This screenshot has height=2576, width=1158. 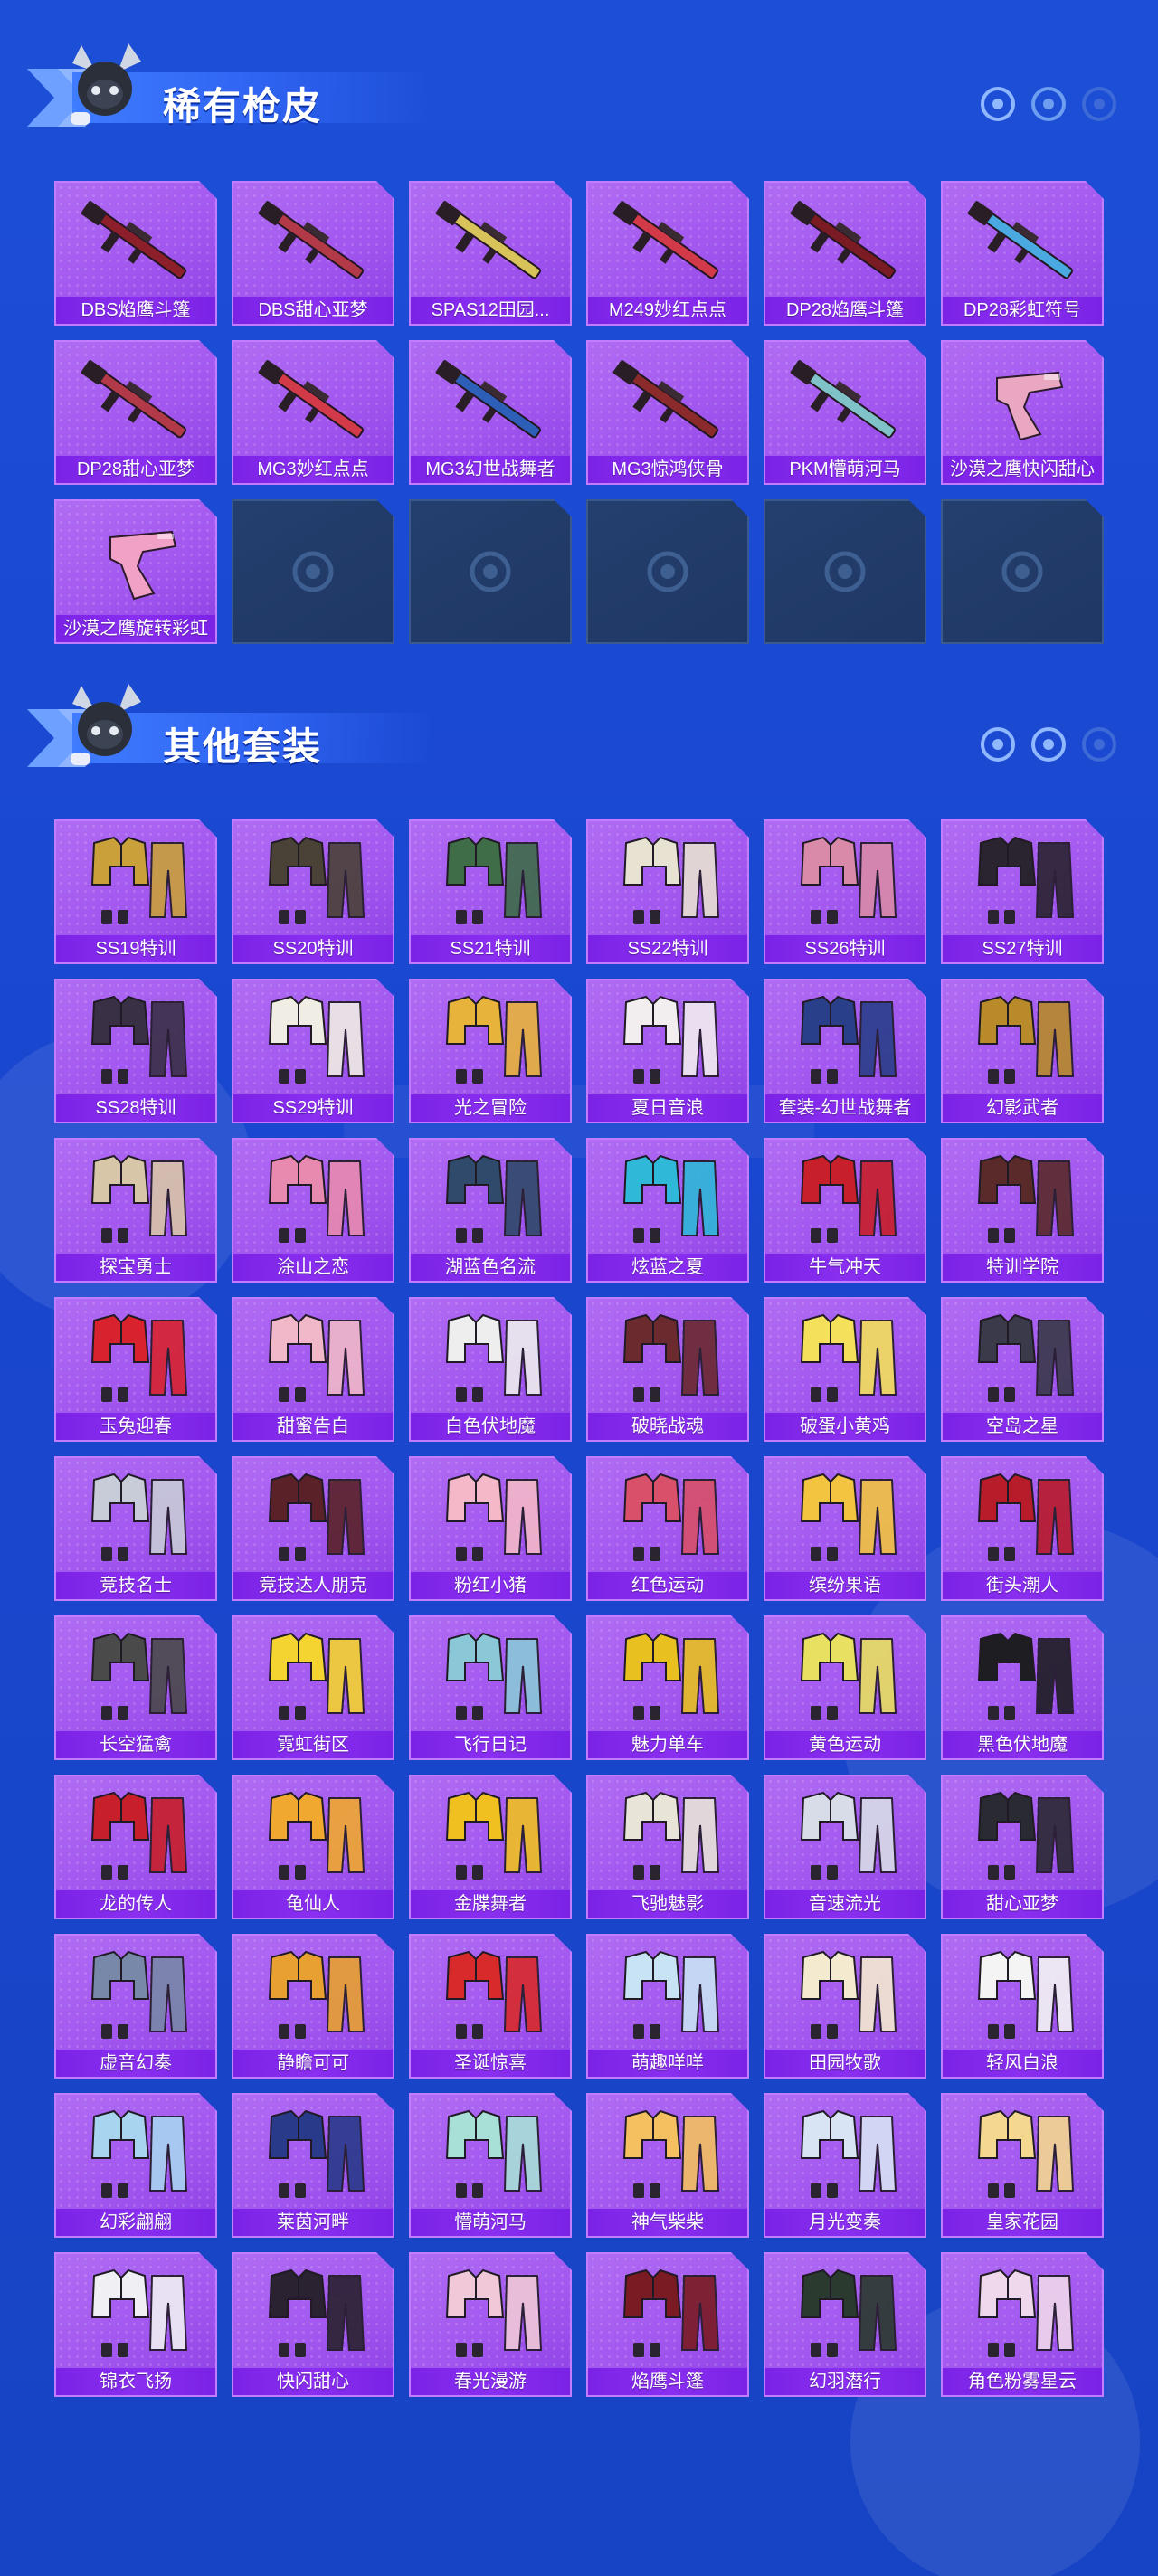 I want to click on item-card: 空岛之星, so click(x=1022, y=1370).